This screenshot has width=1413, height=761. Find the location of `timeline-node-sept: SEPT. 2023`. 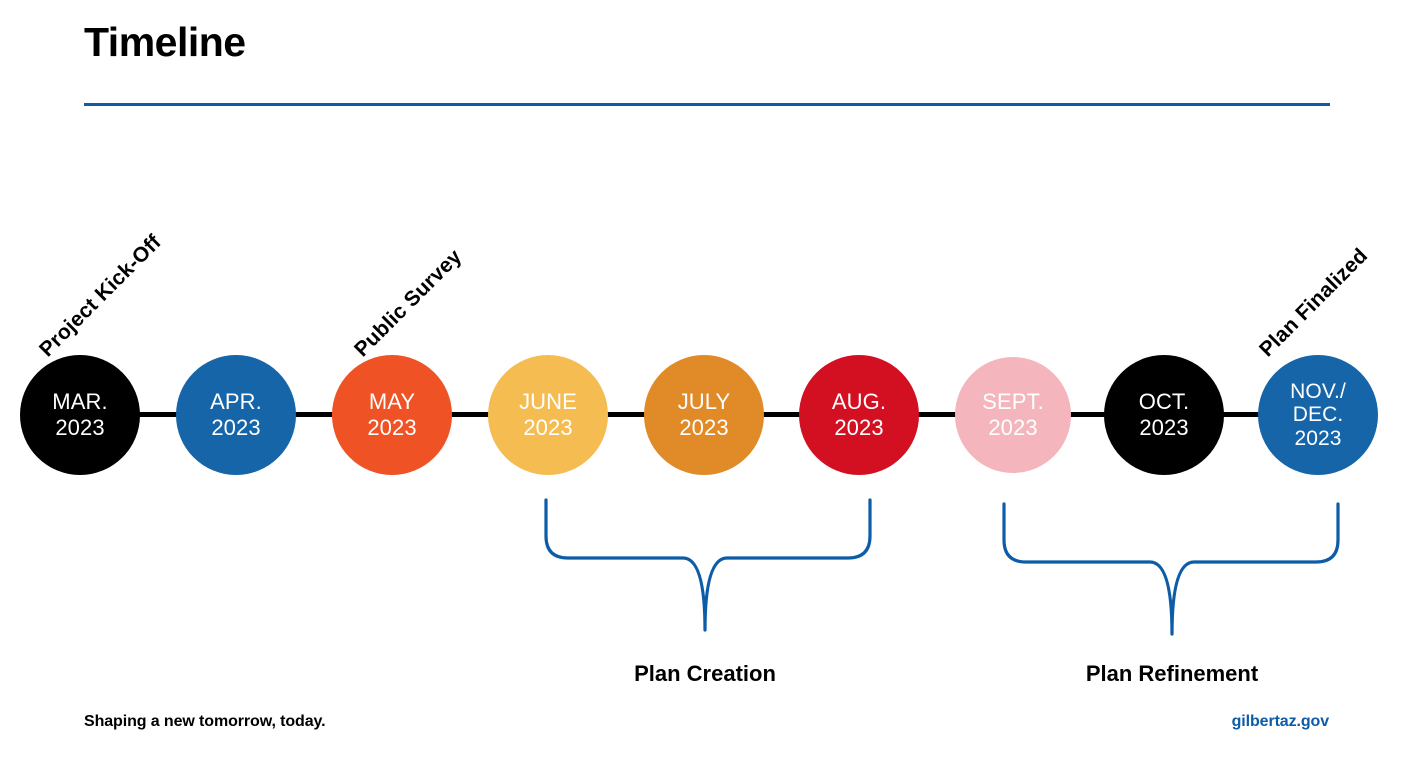

timeline-node-sept: SEPT. 2023 is located at coordinates (1013, 415).